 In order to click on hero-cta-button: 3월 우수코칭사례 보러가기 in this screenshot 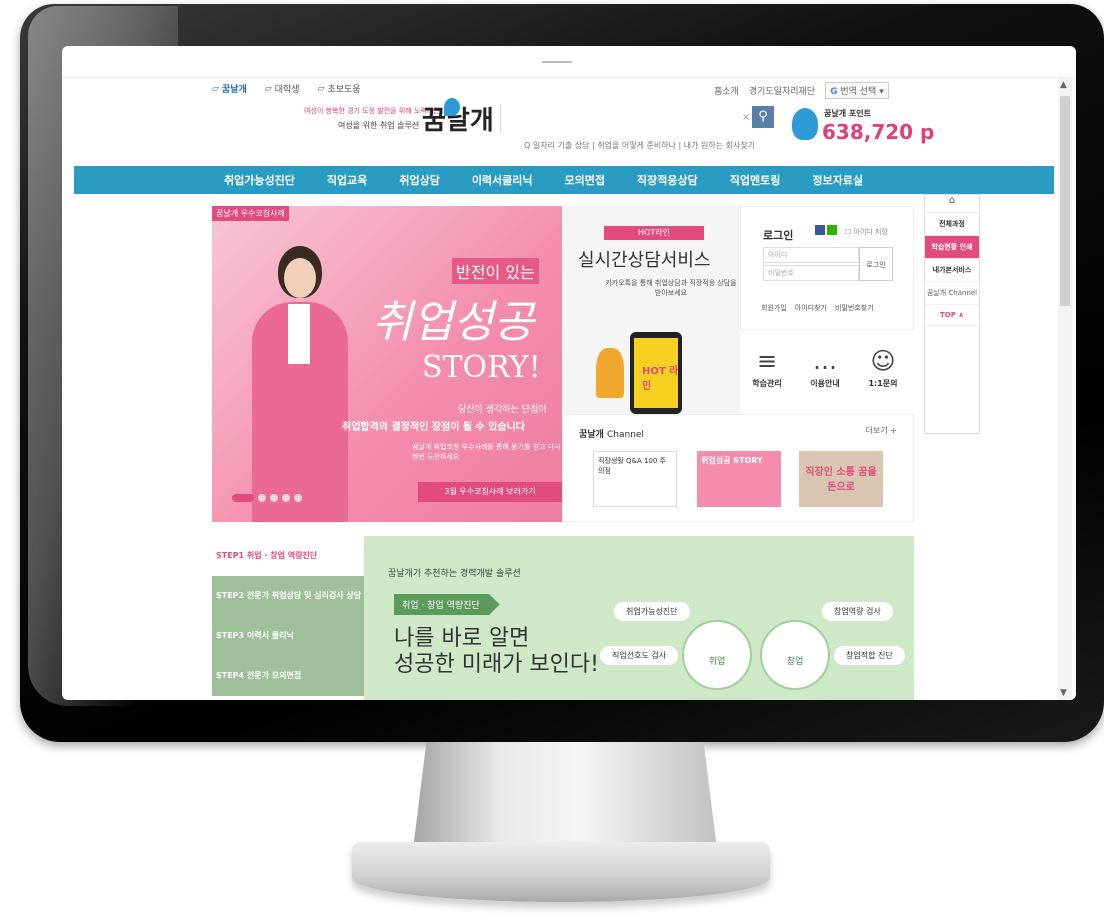, I will do `click(490, 492)`.